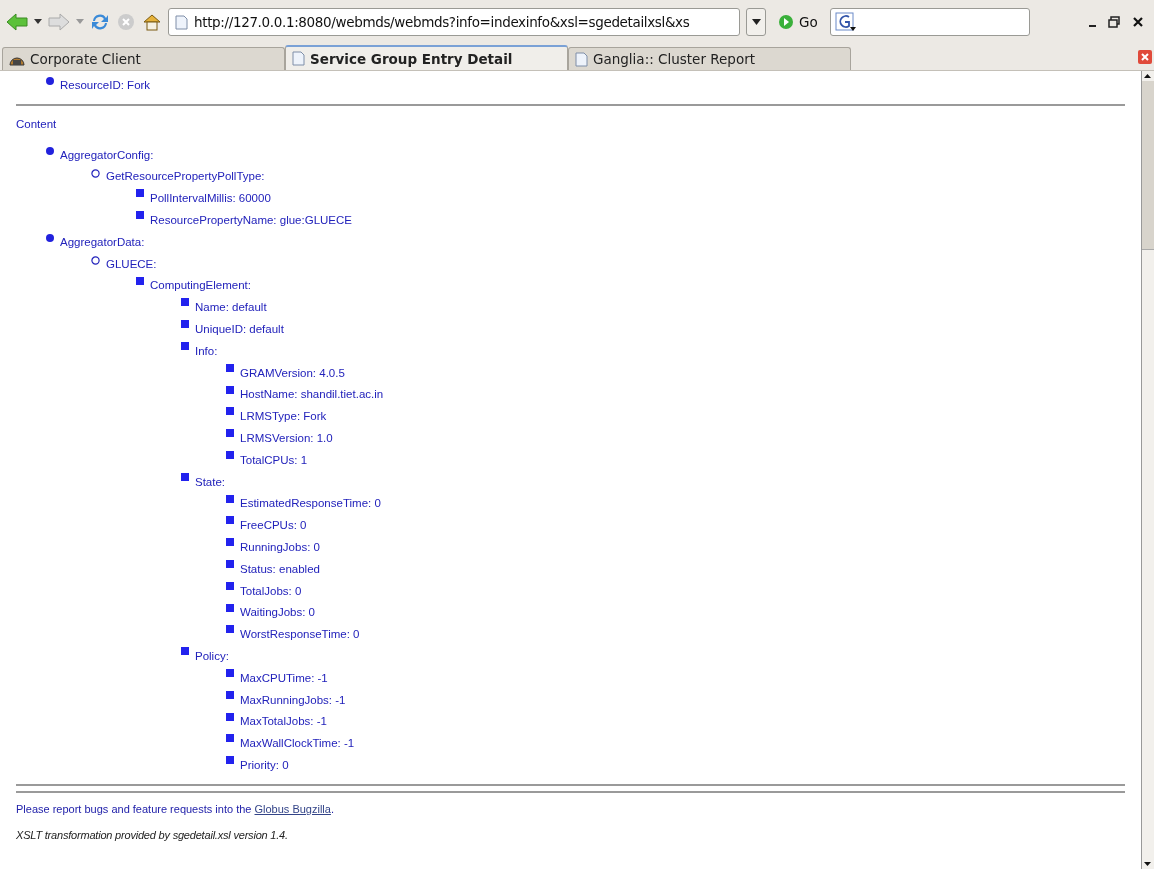 The image size is (1154, 869). What do you see at coordinates (929, 22) in the screenshot?
I see `search-field` at bounding box center [929, 22].